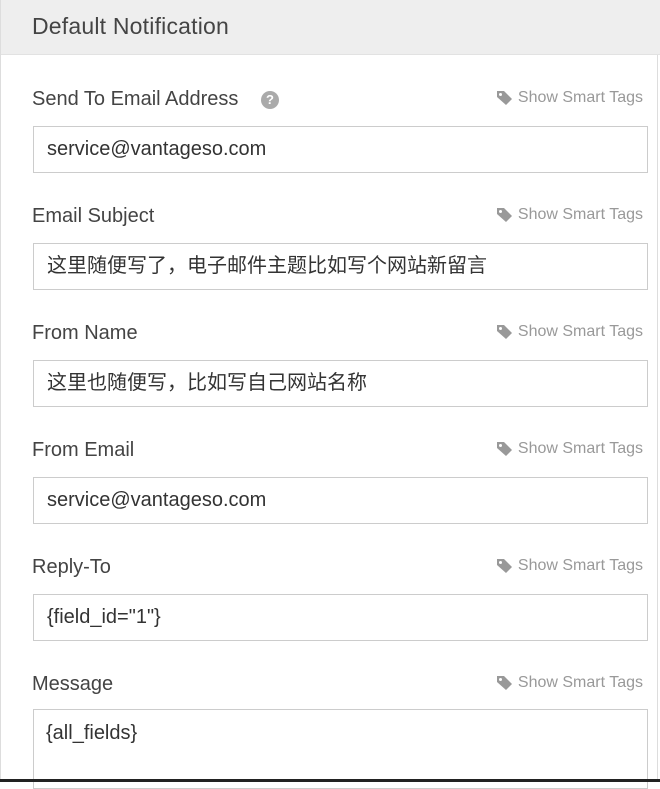  I want to click on show-smart-tags-link-subject: Show Smart Tags, so click(569, 215).